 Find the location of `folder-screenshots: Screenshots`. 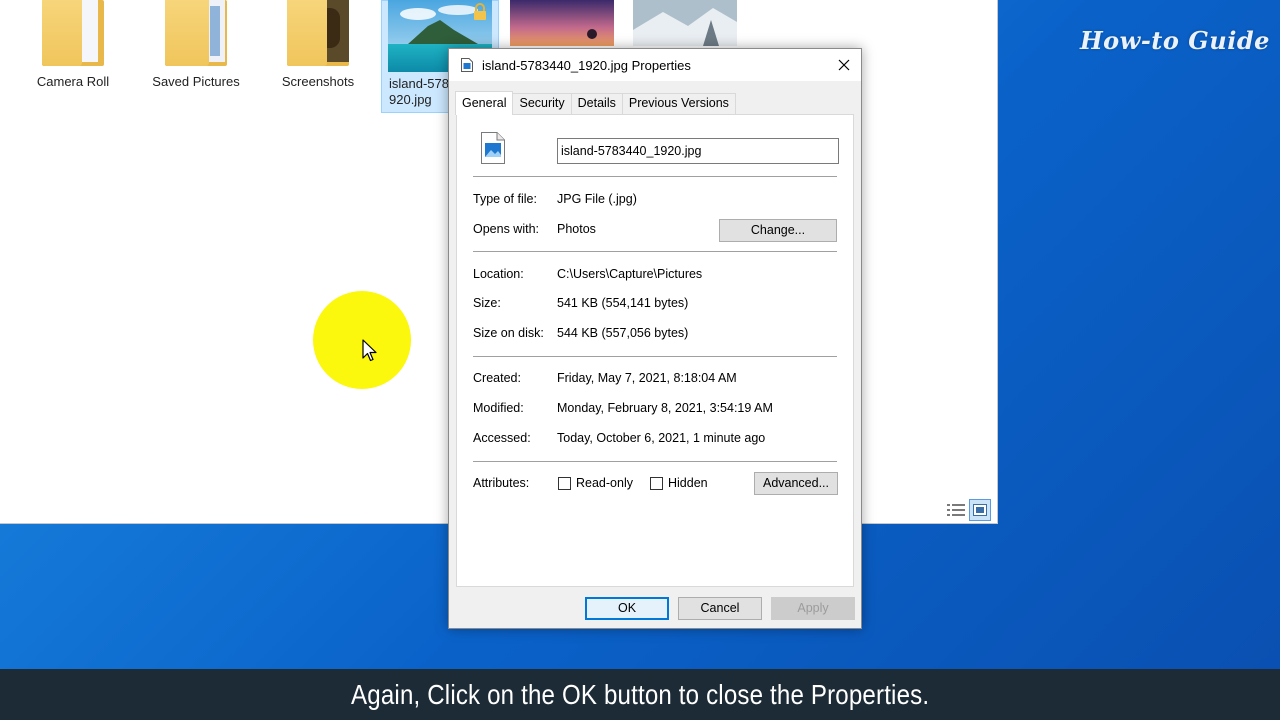

folder-screenshots: Screenshots is located at coordinates (318, 45).